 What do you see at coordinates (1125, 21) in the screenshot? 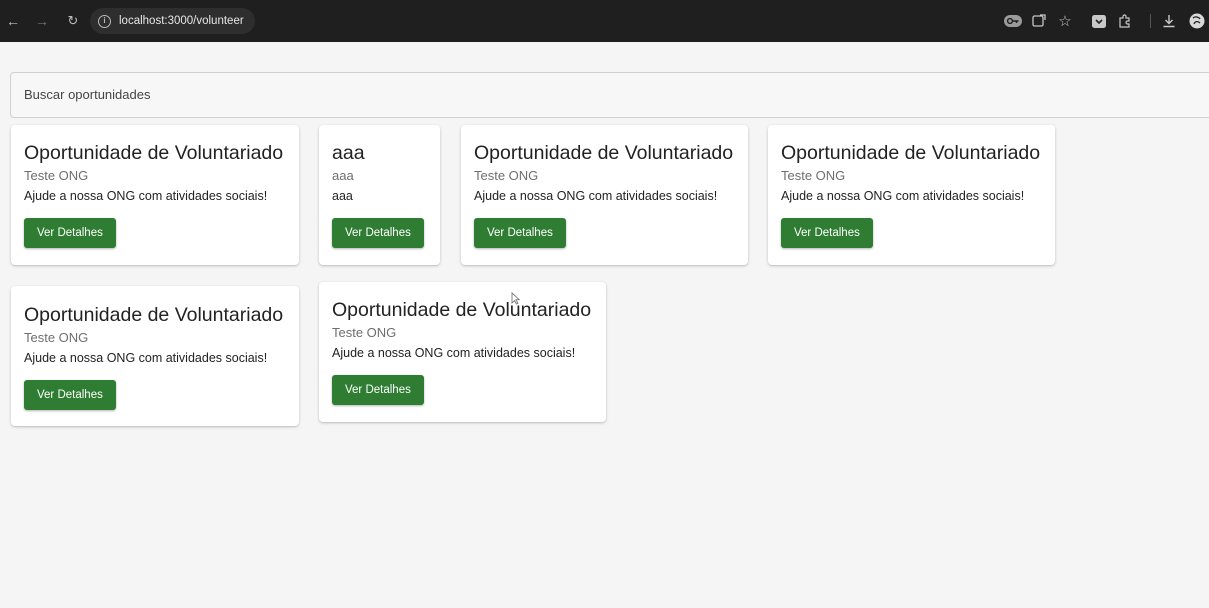
I see `extensions-icon` at bounding box center [1125, 21].